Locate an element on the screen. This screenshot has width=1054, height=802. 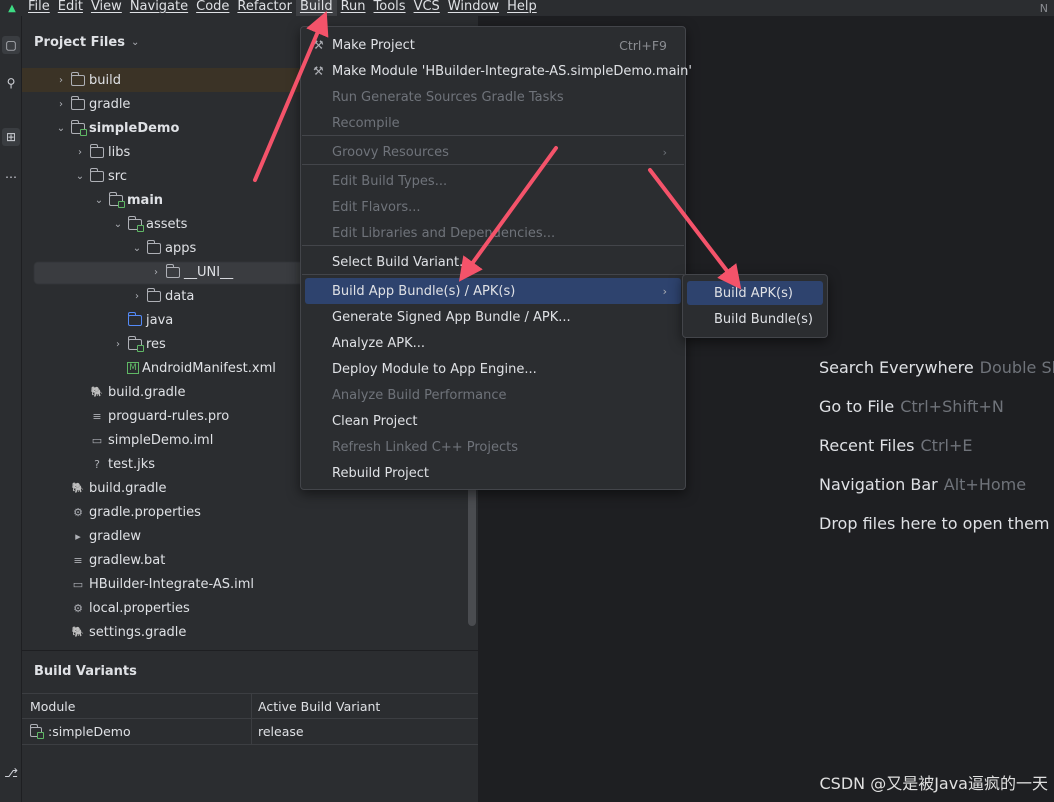
column-header-module: Module is located at coordinates (137, 706).